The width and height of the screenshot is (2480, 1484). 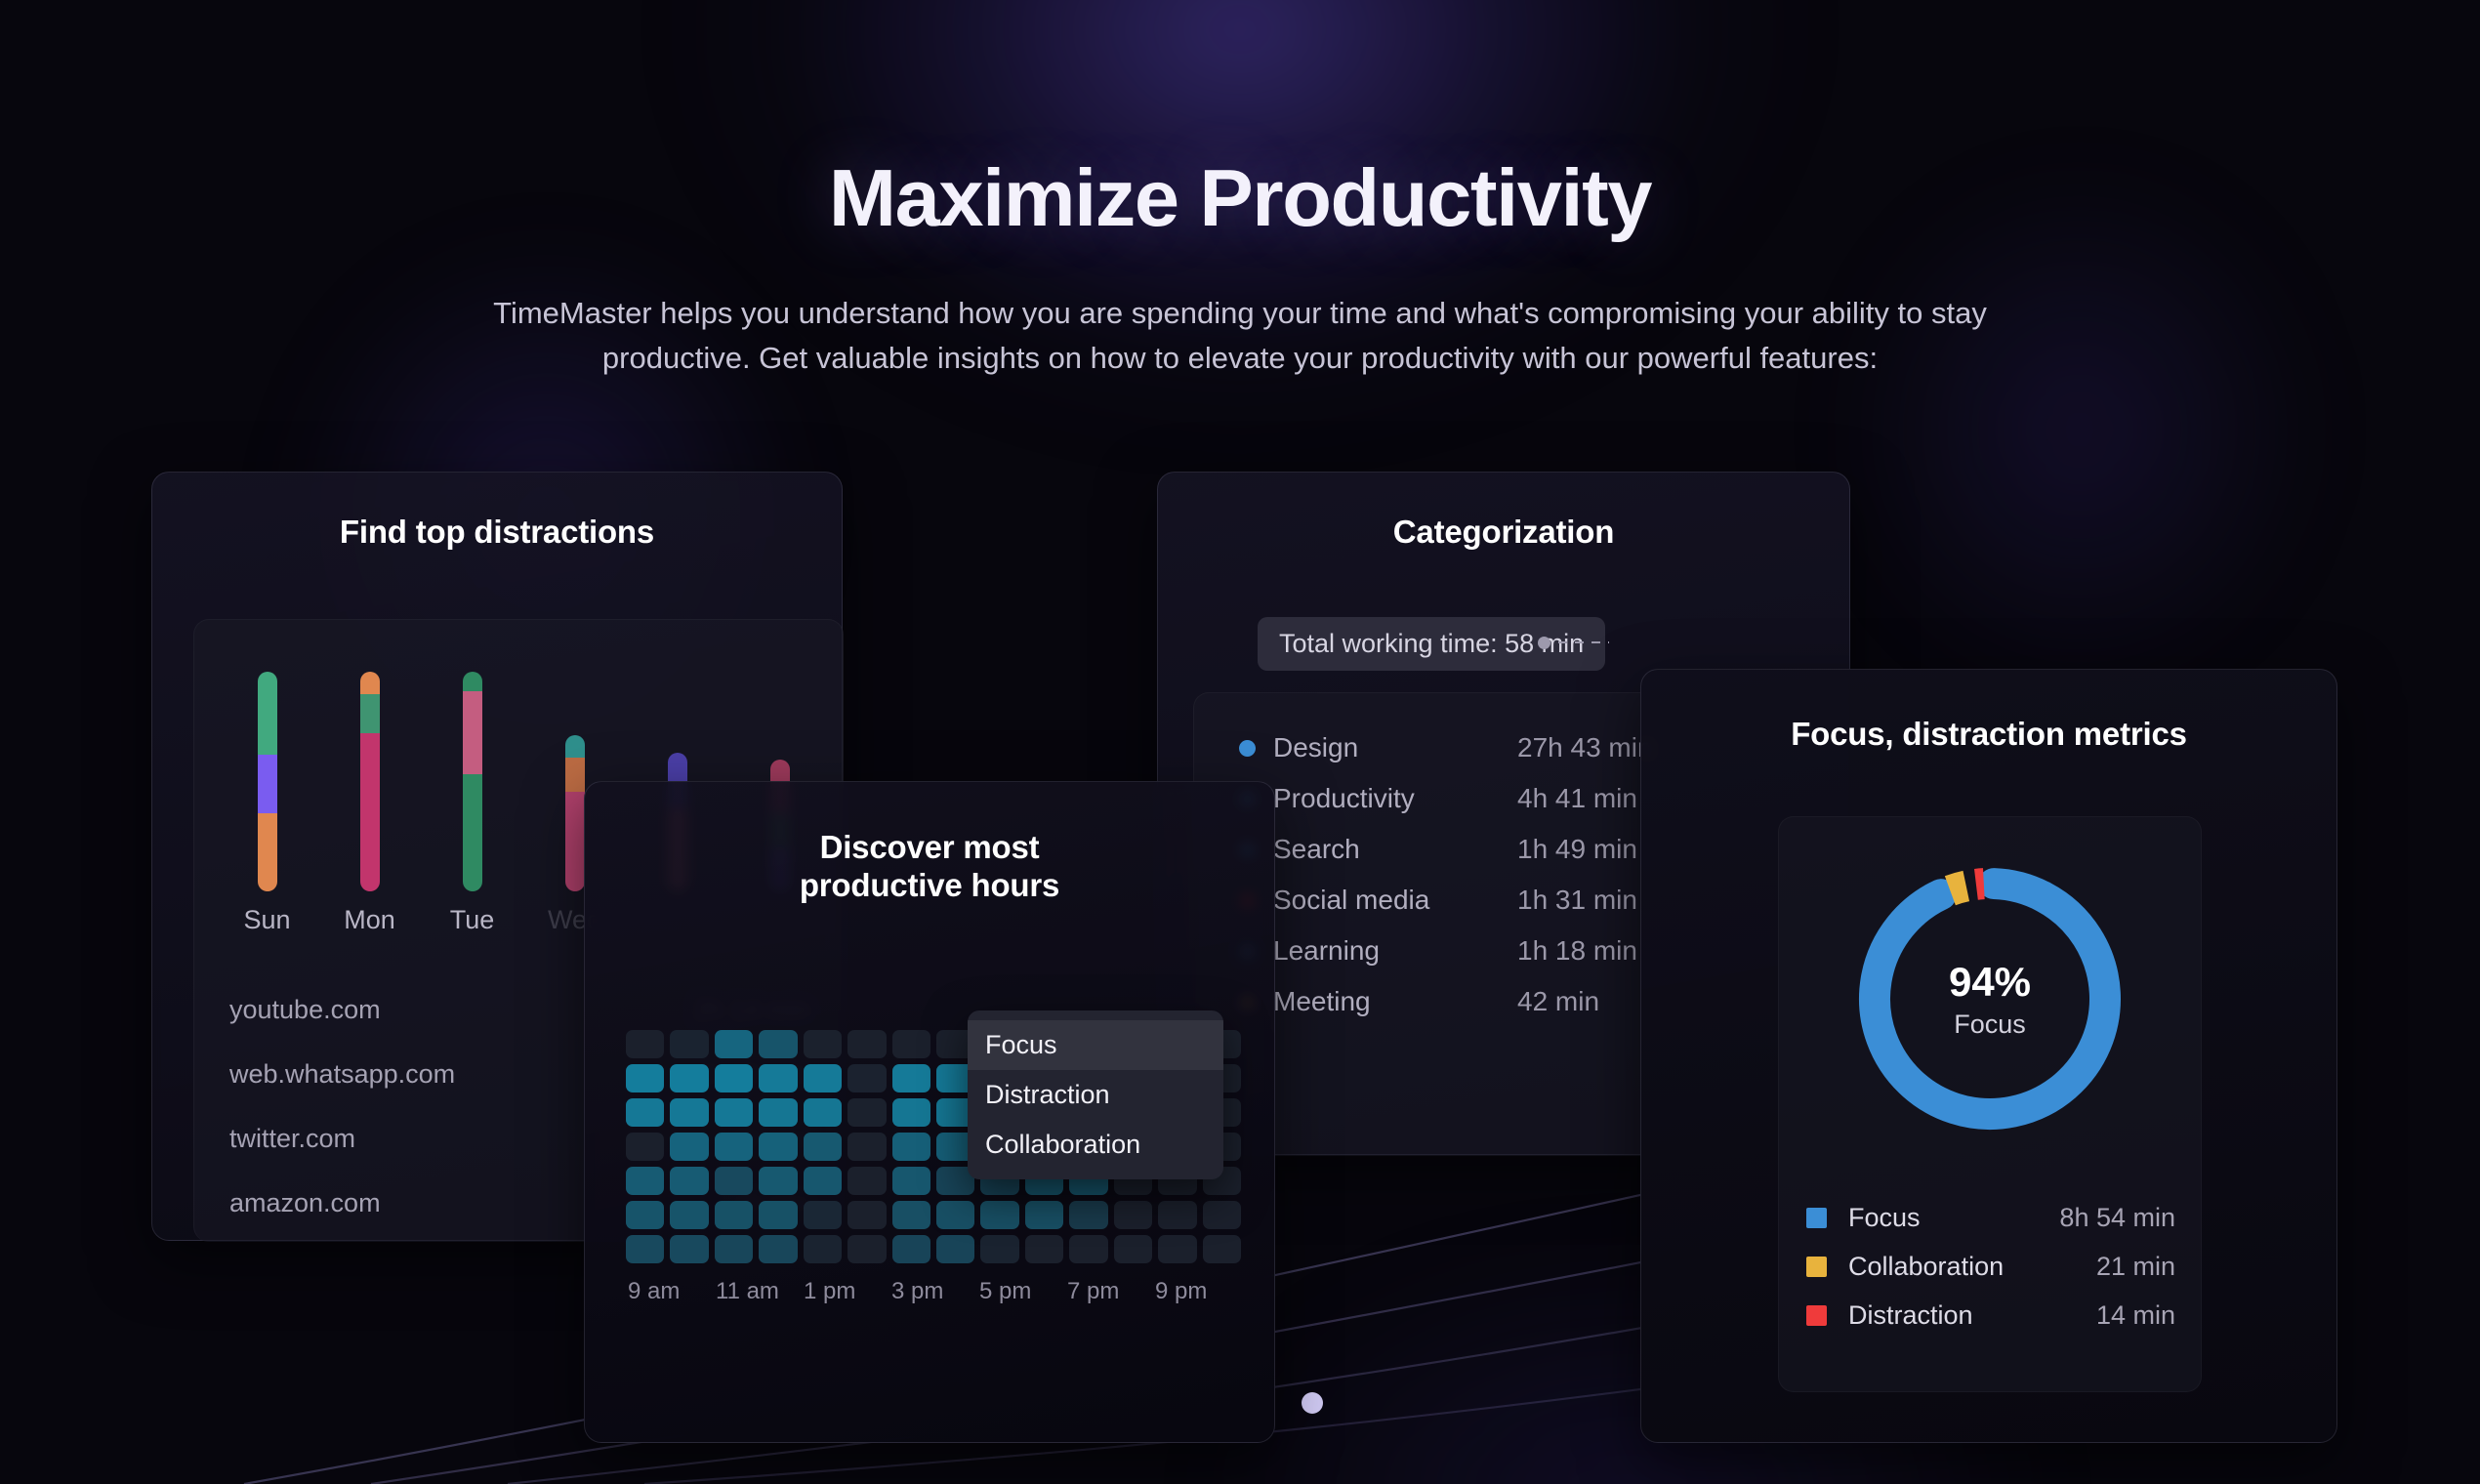 What do you see at coordinates (369, 920) in the screenshot?
I see `day-axis-label: Mon` at bounding box center [369, 920].